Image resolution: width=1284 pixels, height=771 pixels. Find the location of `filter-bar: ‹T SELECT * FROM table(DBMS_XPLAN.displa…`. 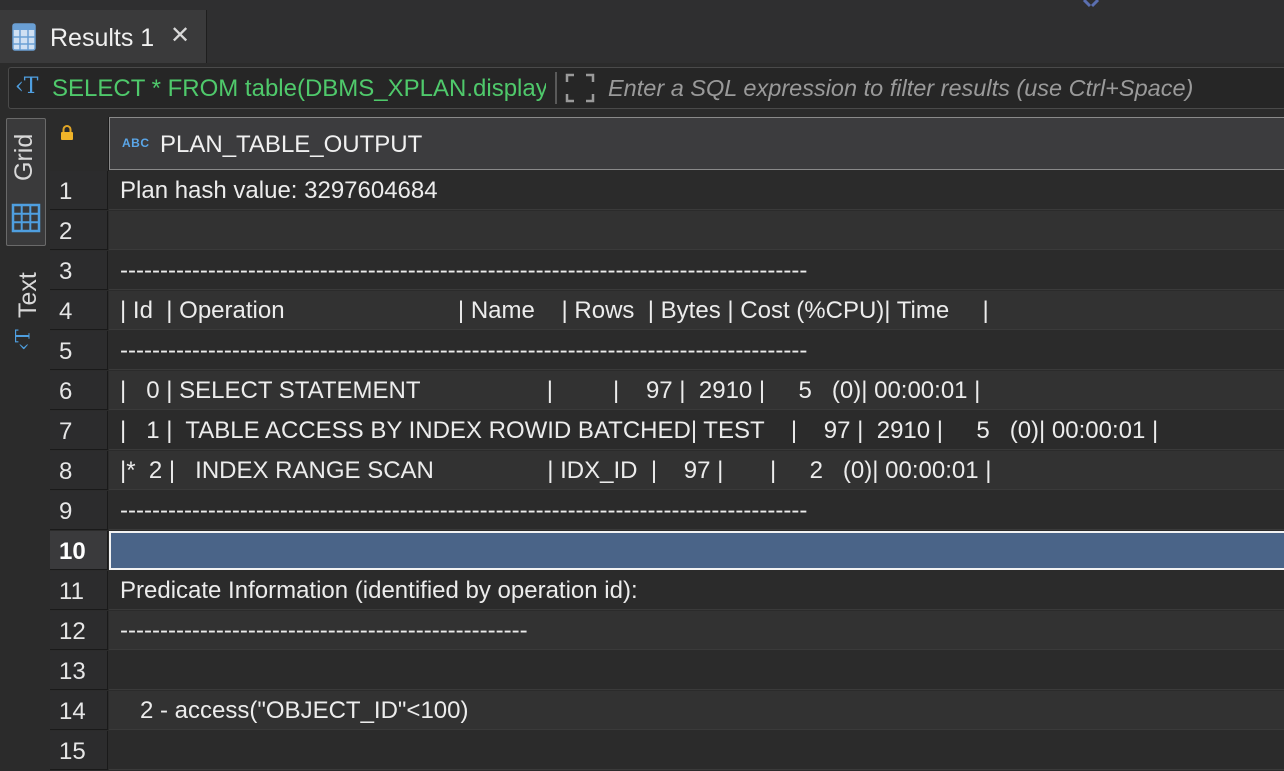

filter-bar: ‹T SELECT * FROM table(DBMS_XPLAN.displa… is located at coordinates (646, 88).